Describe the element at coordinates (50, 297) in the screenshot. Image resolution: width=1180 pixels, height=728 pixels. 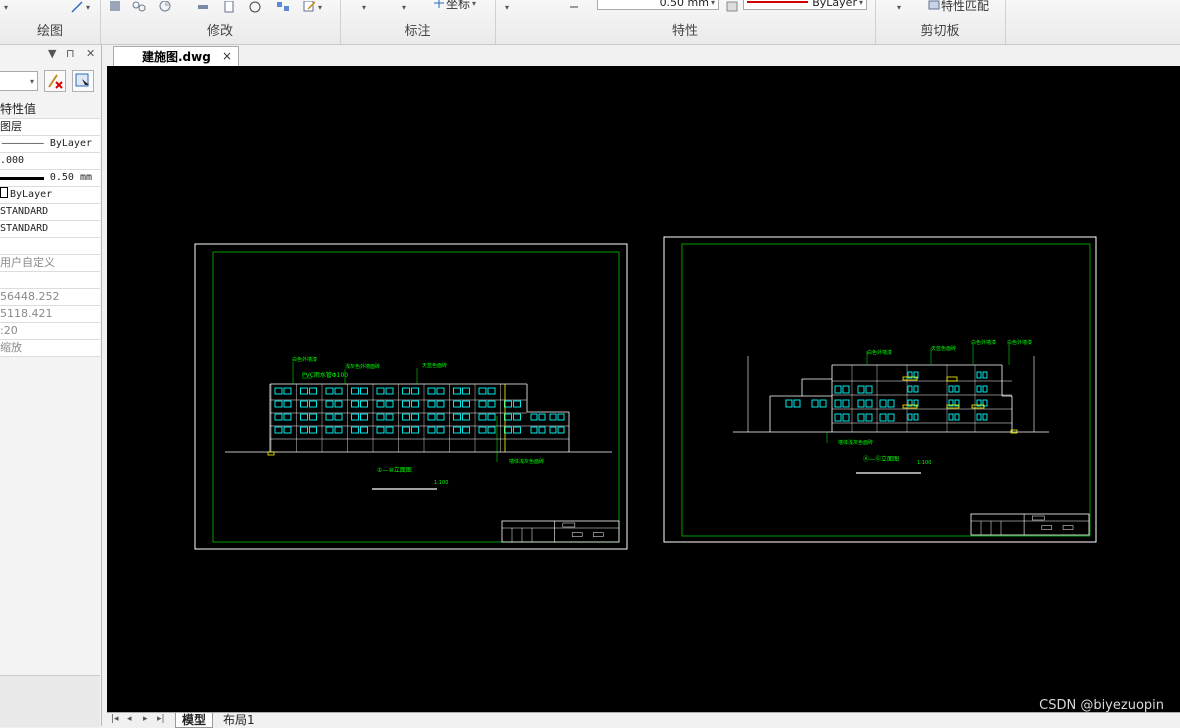
I see `property-row: 56448.252` at that location.